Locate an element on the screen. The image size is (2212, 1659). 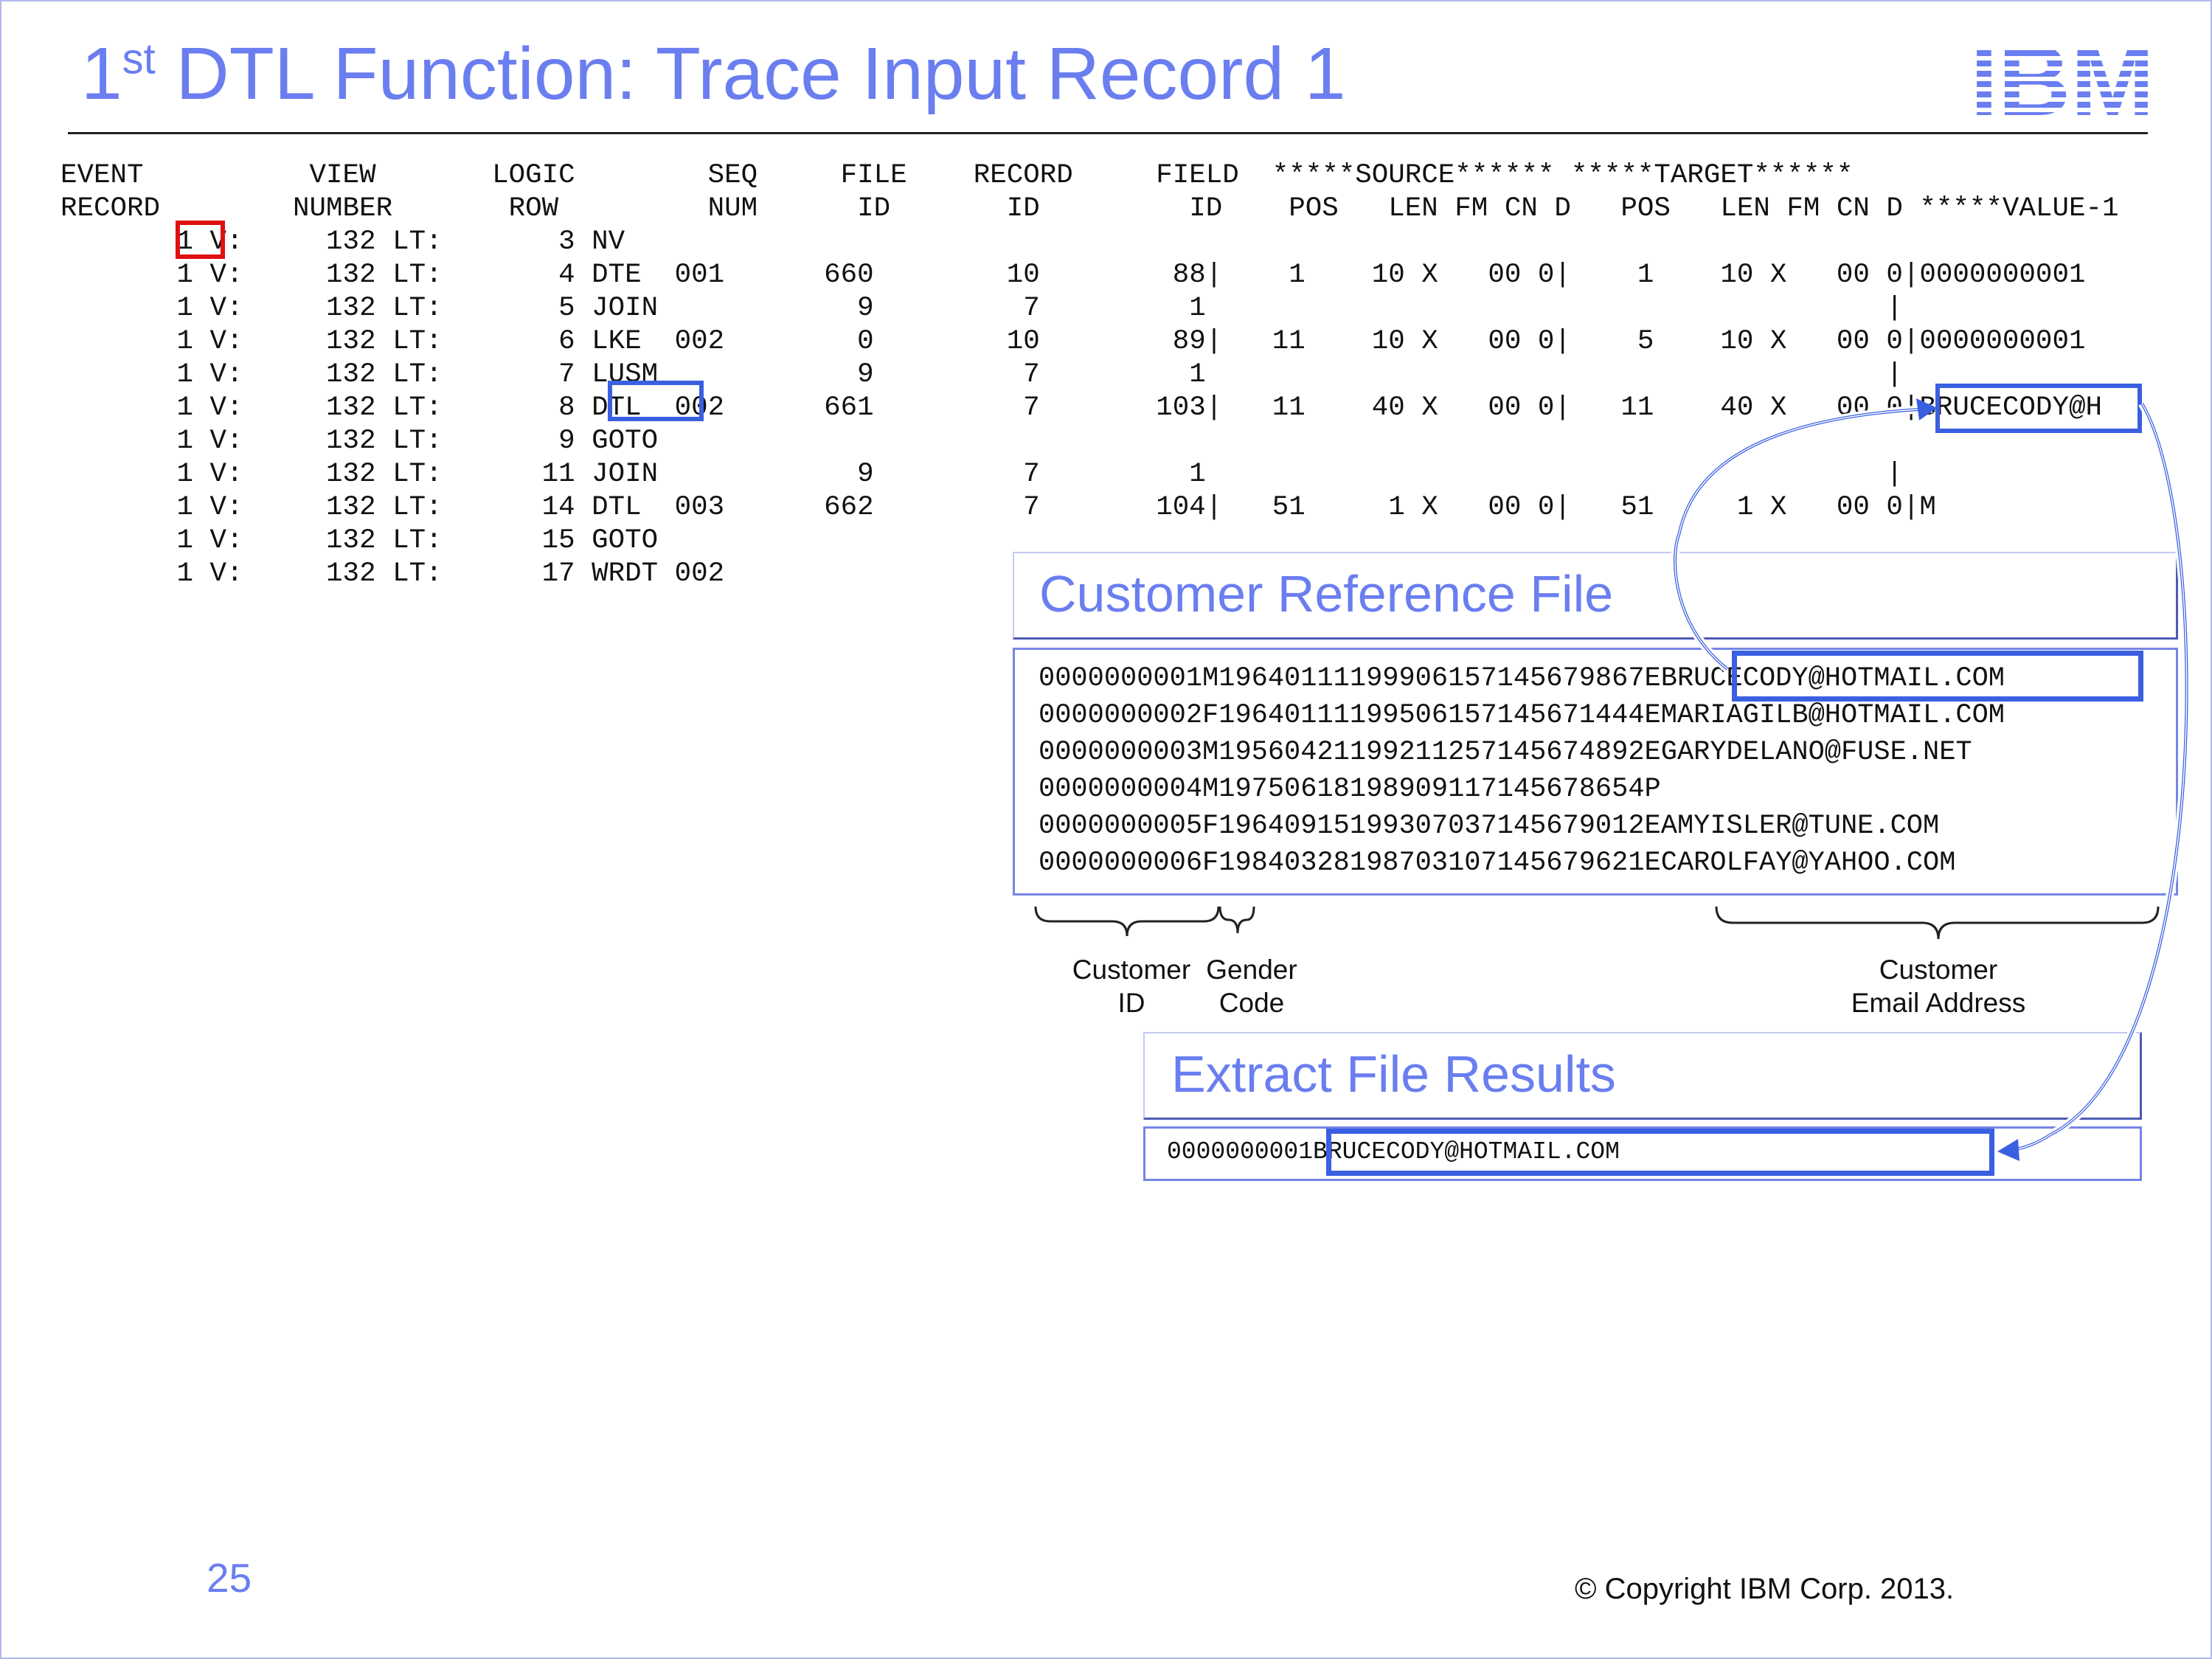
page-number: 25 is located at coordinates (230, 1578).